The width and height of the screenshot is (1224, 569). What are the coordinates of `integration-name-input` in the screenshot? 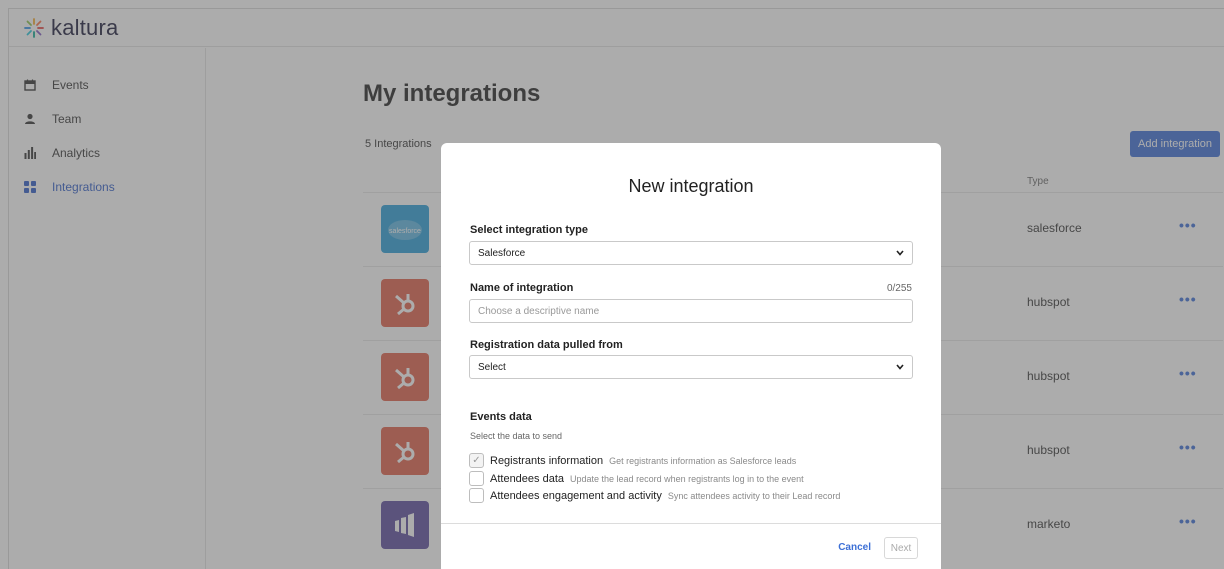 It's located at (691, 311).